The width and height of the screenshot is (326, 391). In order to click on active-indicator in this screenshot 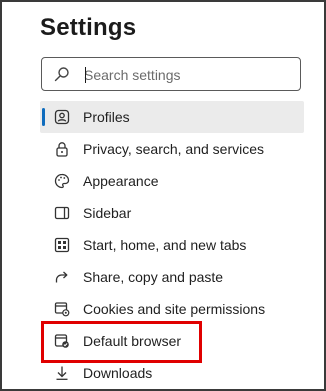, I will do `click(43, 117)`.